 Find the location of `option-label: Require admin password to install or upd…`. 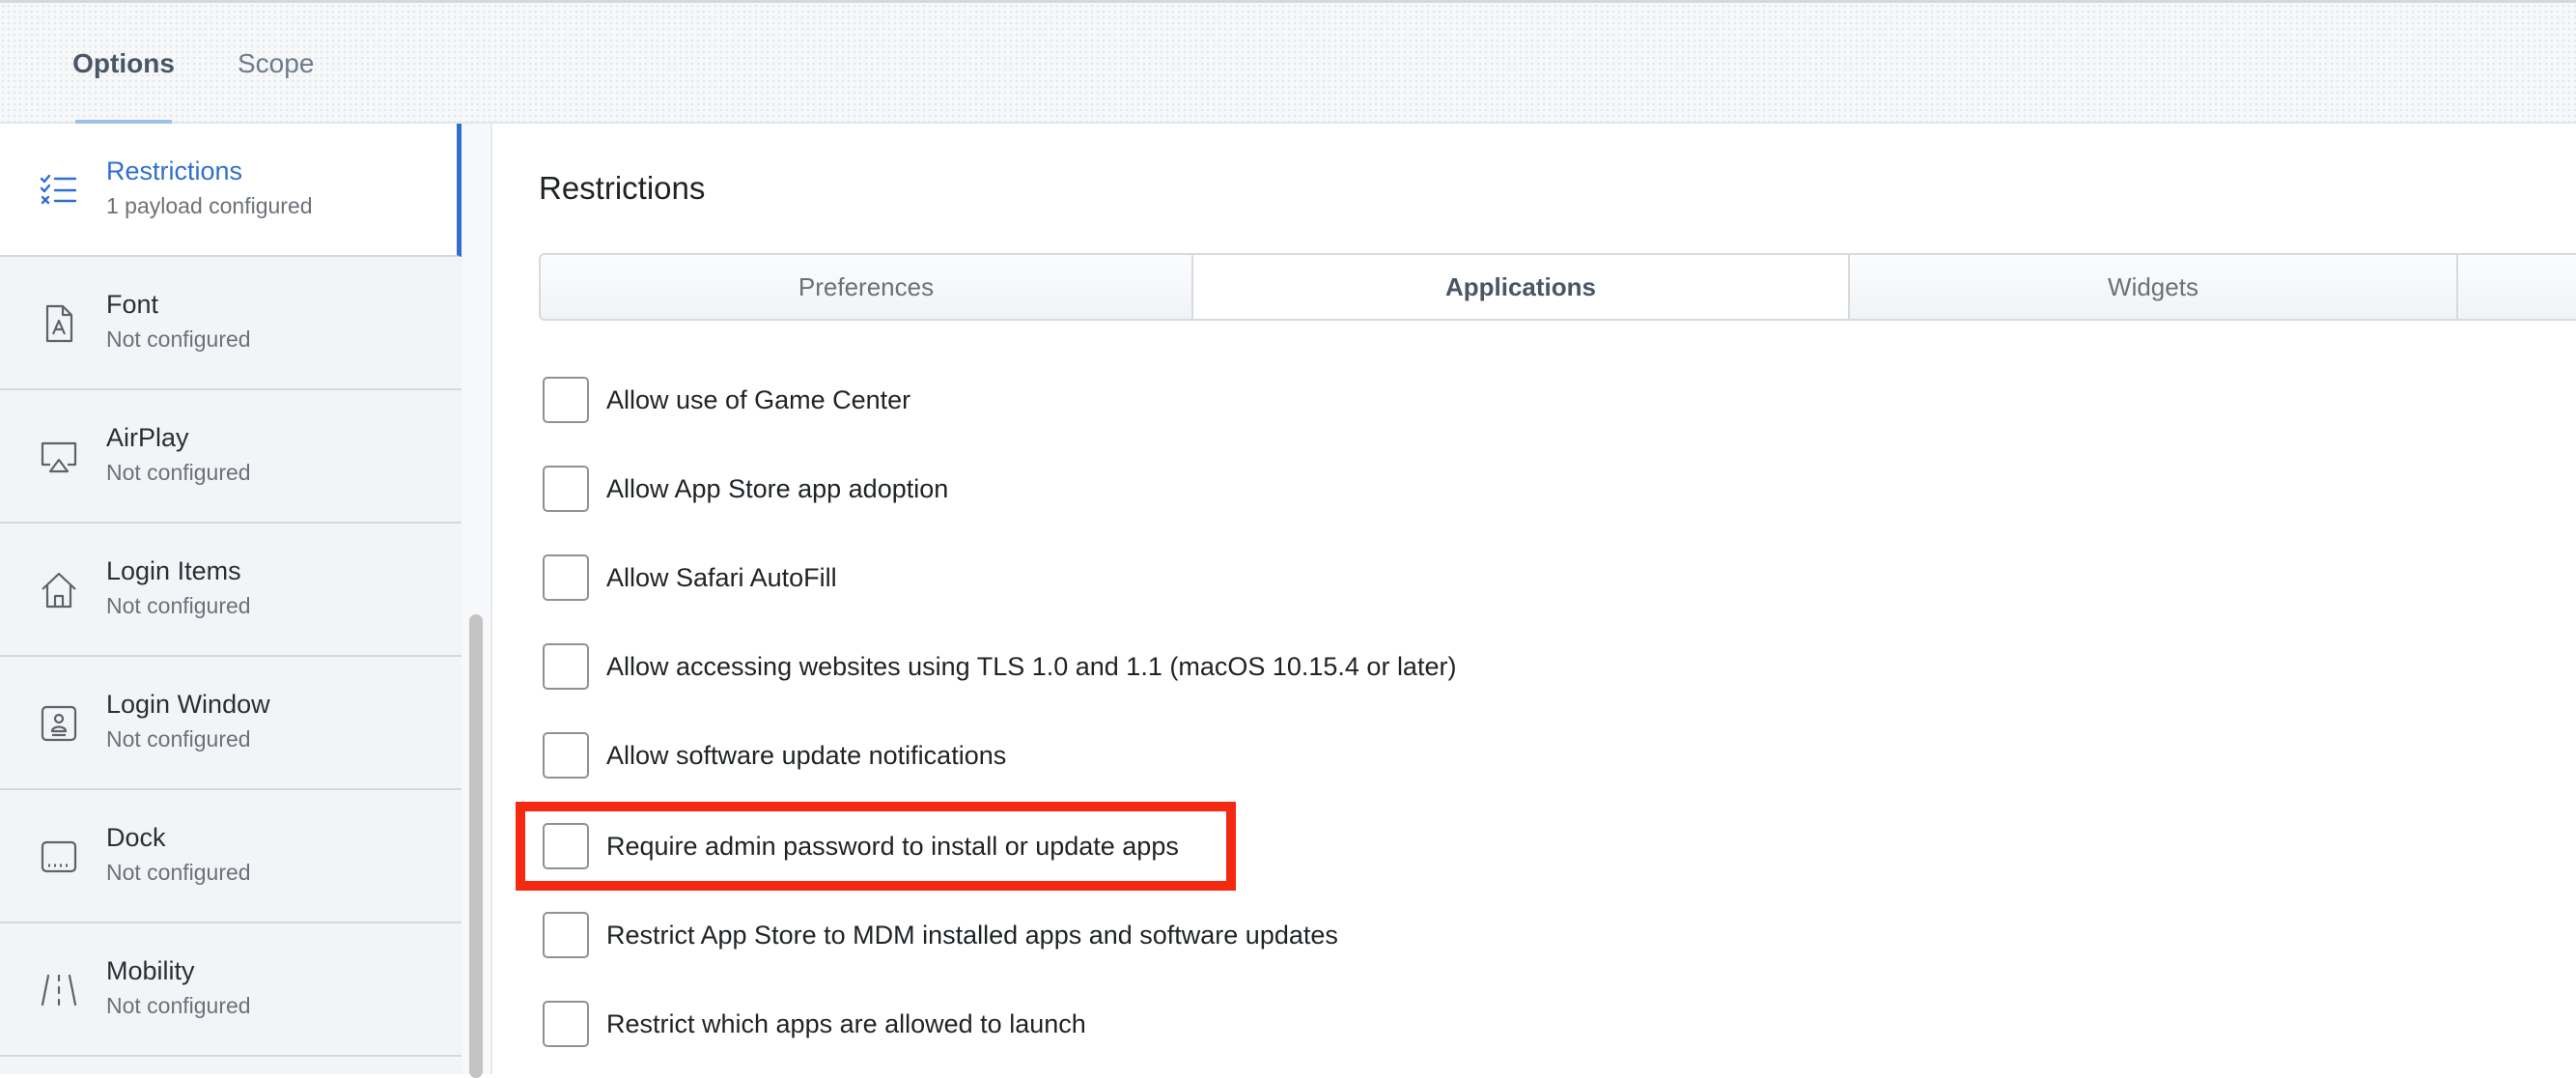

option-label: Require admin password to install or upd… is located at coordinates (893, 846).